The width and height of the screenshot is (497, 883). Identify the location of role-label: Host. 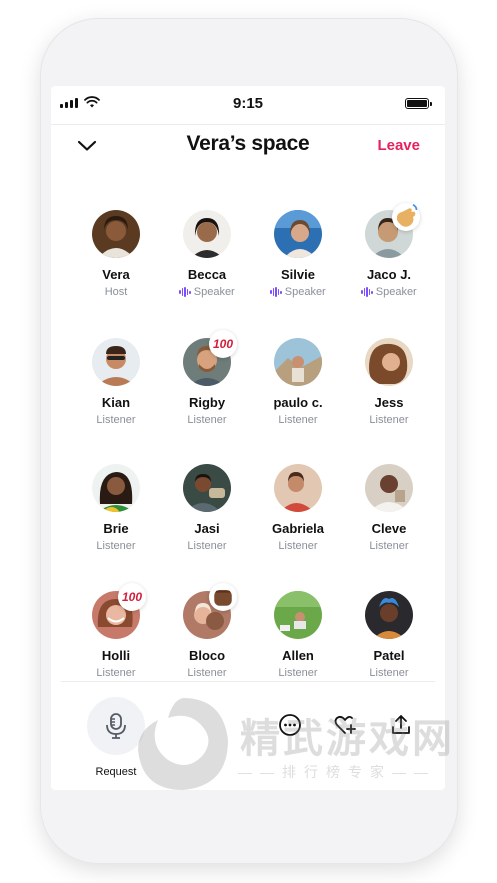
(116, 292).